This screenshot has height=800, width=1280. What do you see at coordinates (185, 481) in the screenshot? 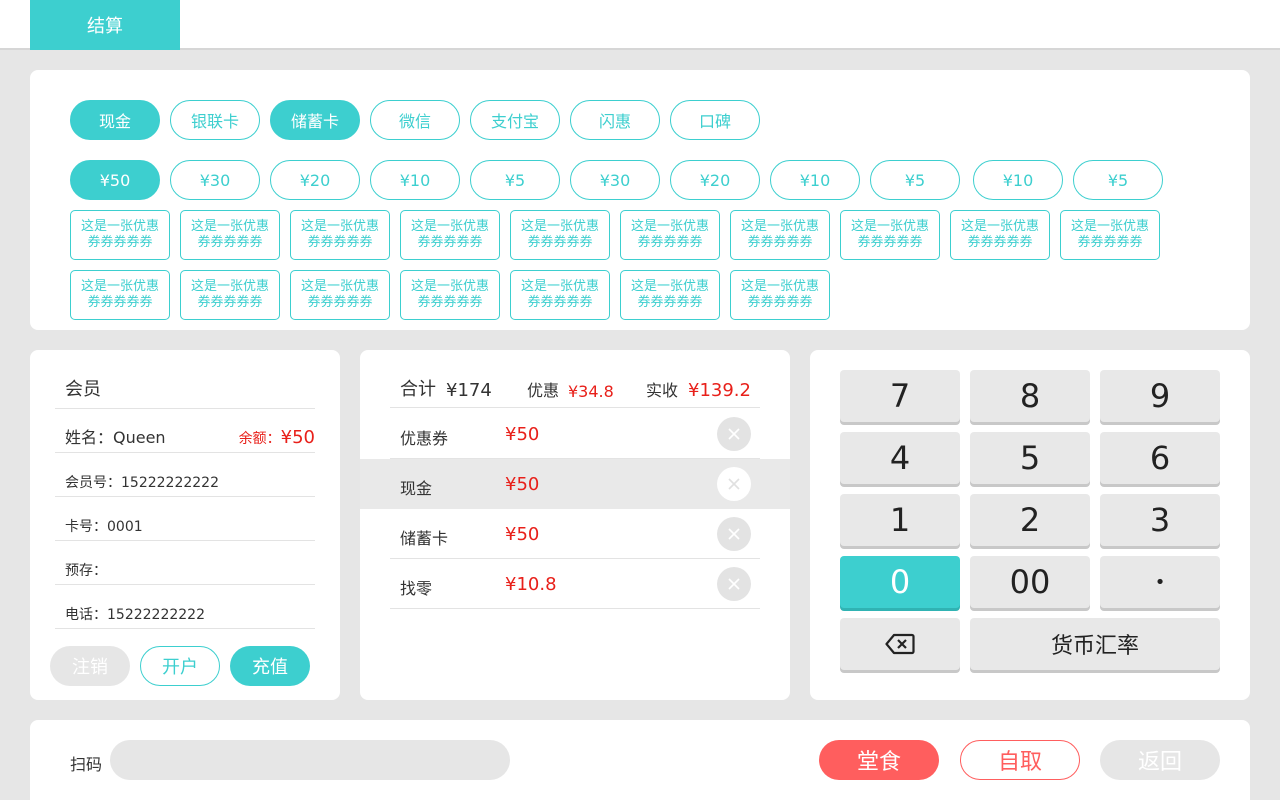
I see `member-number-row: 会员号：15222222222` at bounding box center [185, 481].